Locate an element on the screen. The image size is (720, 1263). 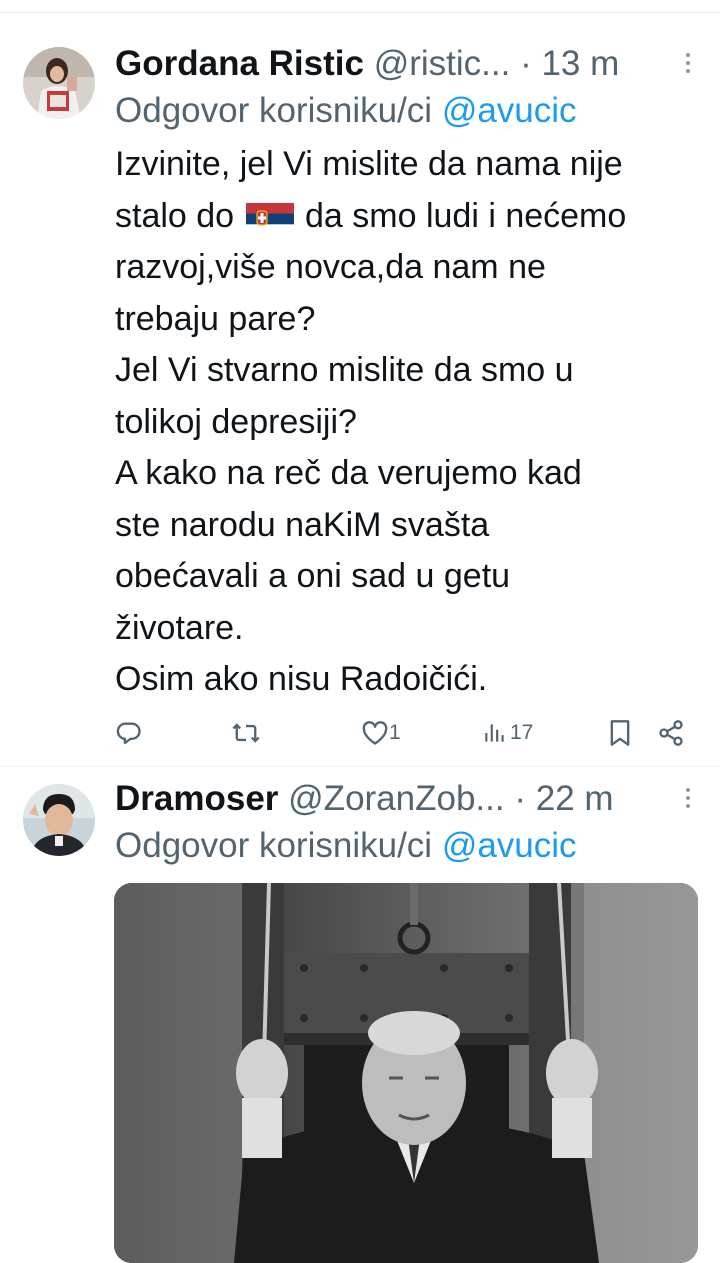
author-name: Dramoser is located at coordinates (196, 798).